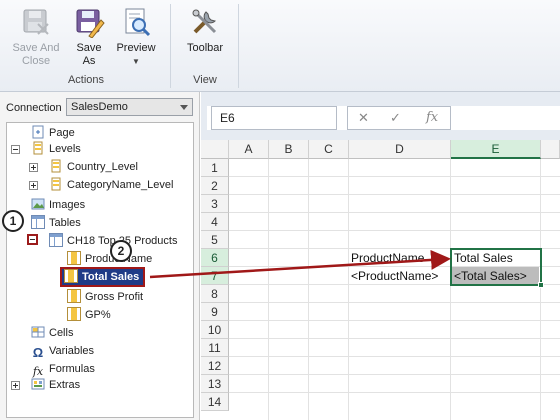  What do you see at coordinates (394, 276) in the screenshot?
I see `cell-d7: <ProductName>` at bounding box center [394, 276].